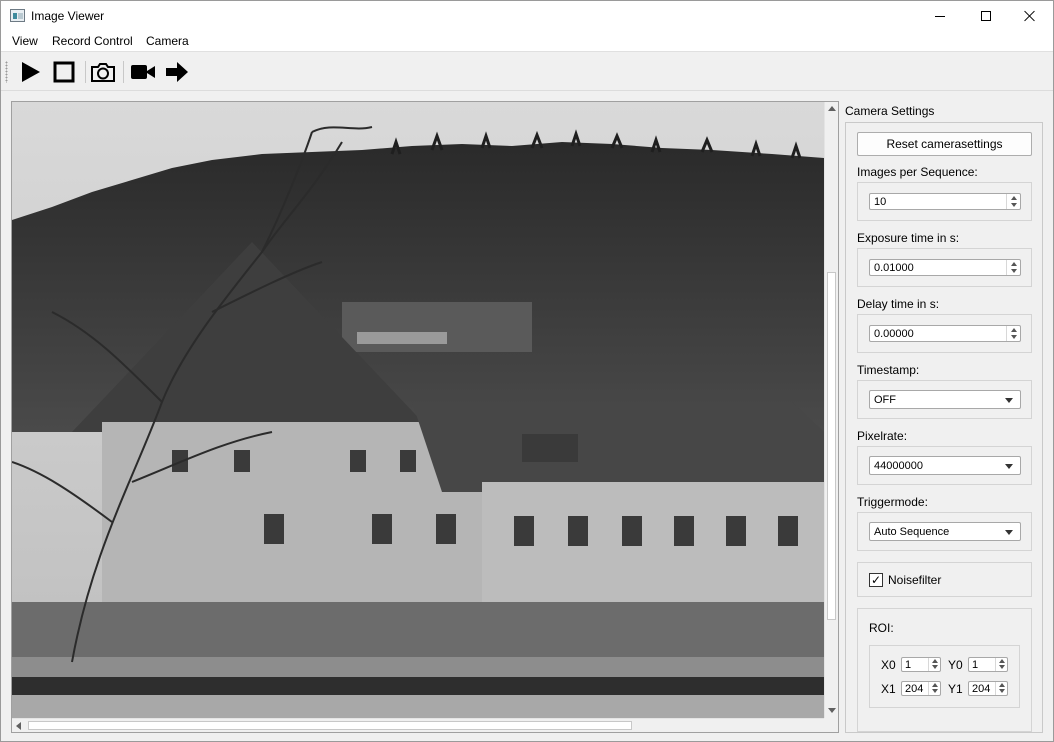 This screenshot has width=1054, height=742. What do you see at coordinates (944, 144) in the screenshot?
I see `reset-camerasettings-button: Reset camerasettings` at bounding box center [944, 144].